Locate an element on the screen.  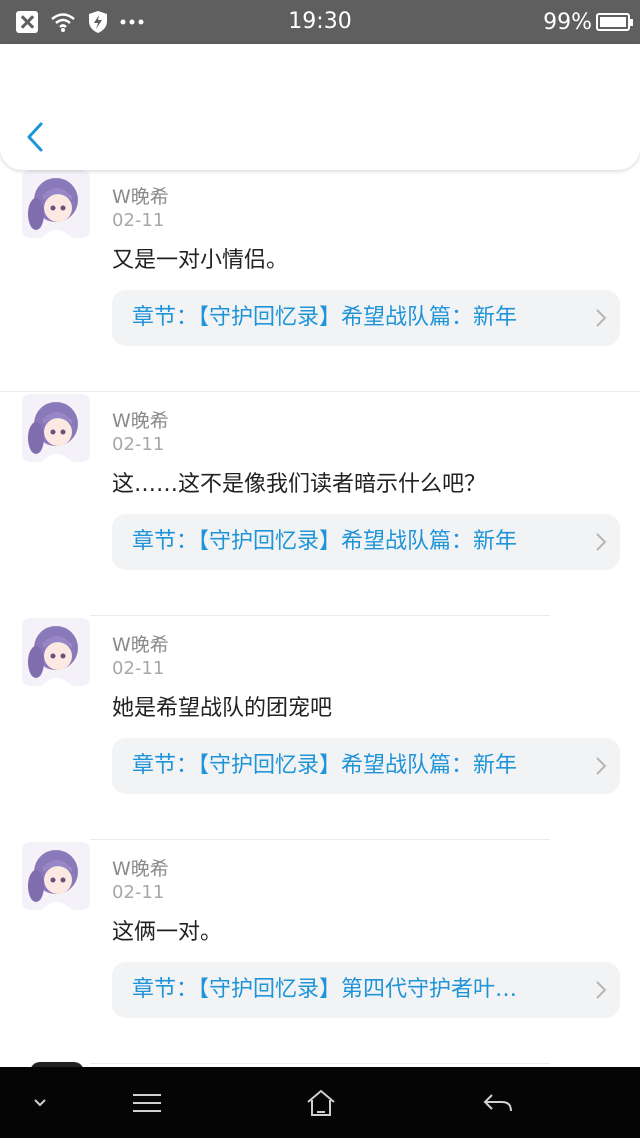
collapse-chevron-icon is located at coordinates (40, 1102).